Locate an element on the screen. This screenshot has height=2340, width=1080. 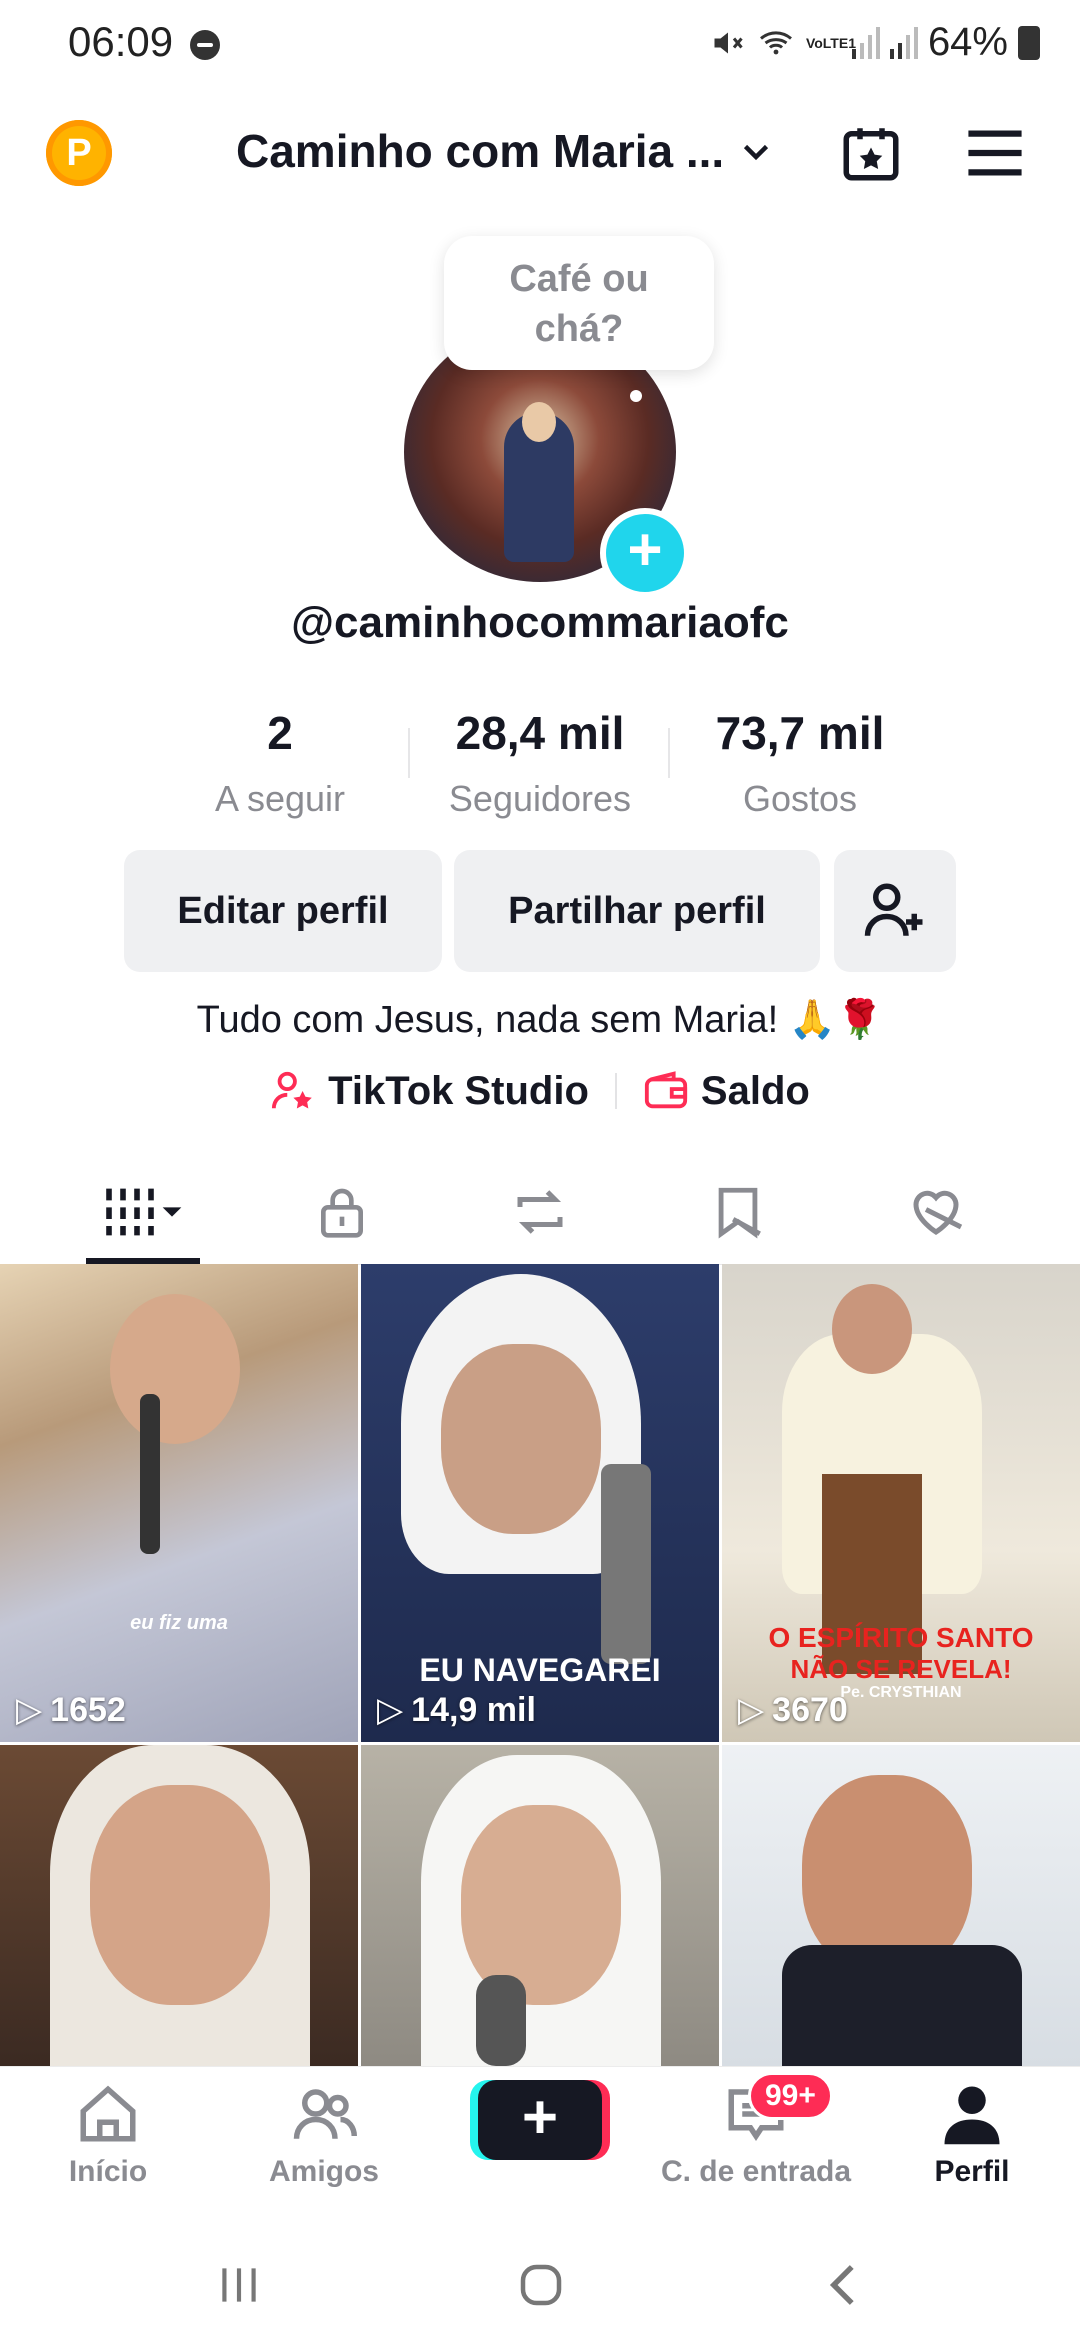
view-count: ▷ 1652 is located at coordinates (71, 1710).